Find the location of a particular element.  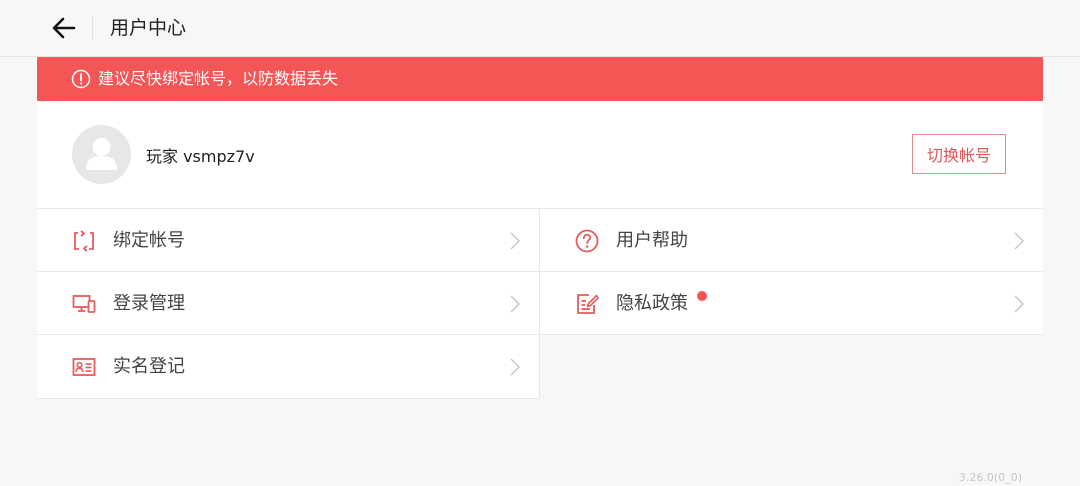

switch-account-label: 切换帐号 is located at coordinates (958, 155).